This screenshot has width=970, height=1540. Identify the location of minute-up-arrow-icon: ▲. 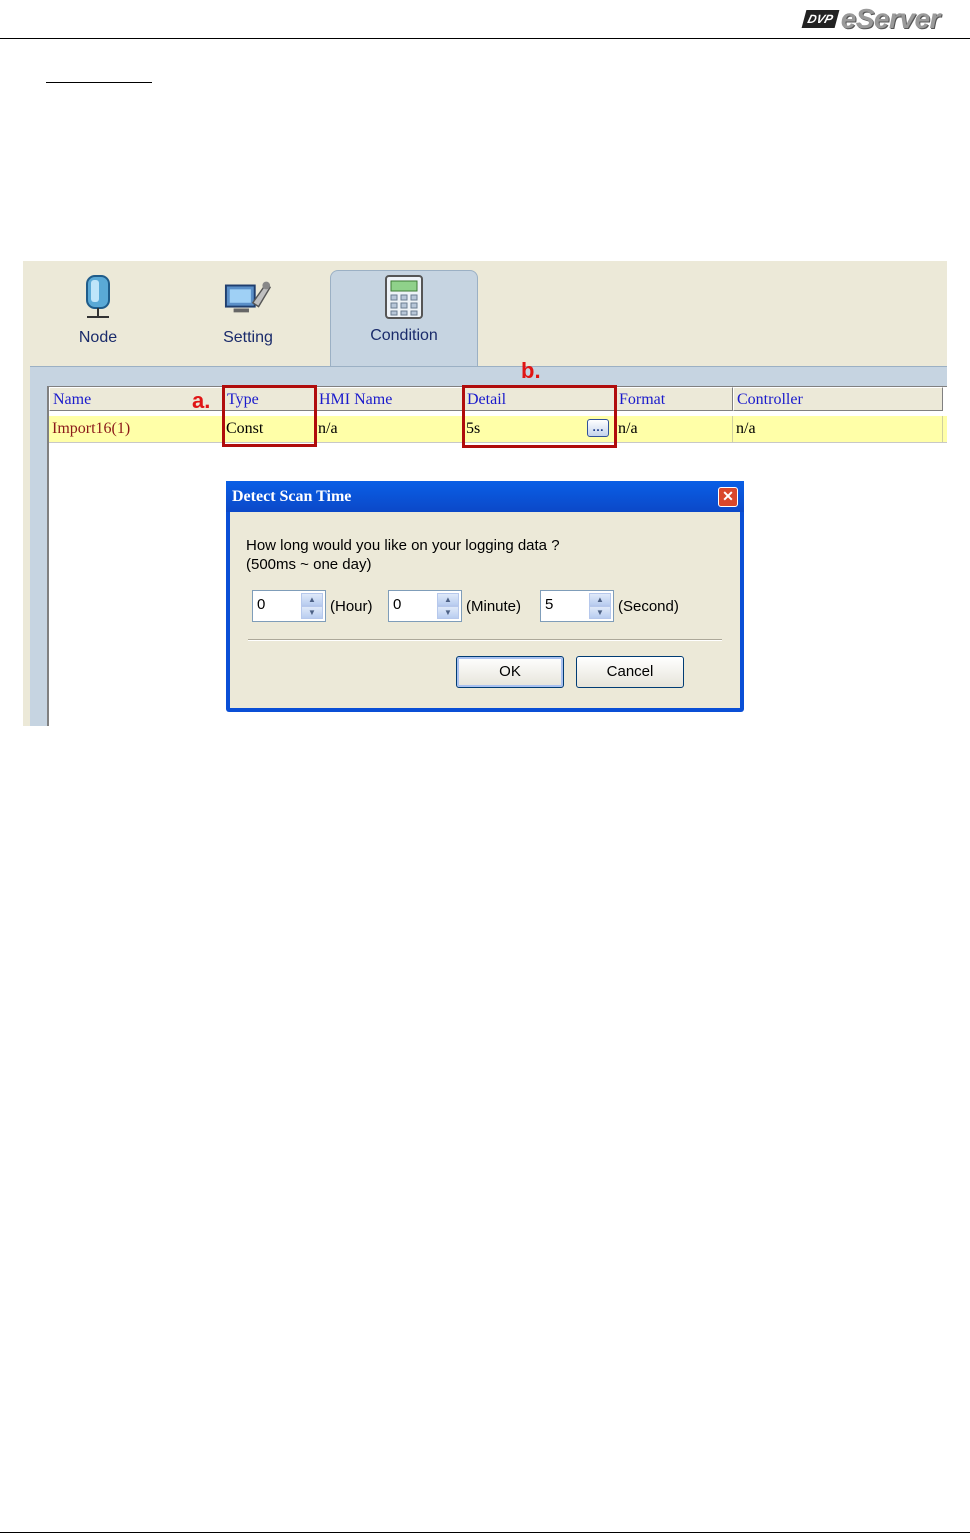
(448, 599).